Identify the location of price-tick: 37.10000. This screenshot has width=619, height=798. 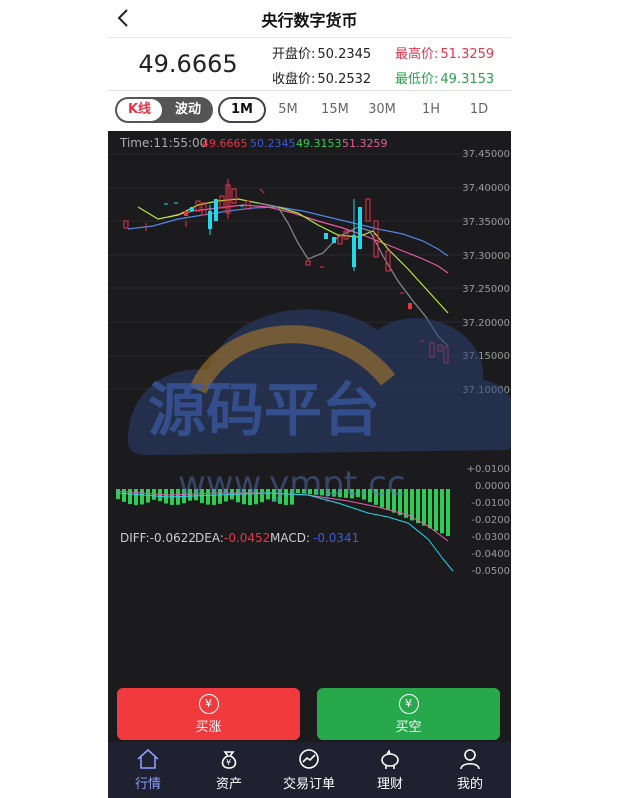
(486, 390).